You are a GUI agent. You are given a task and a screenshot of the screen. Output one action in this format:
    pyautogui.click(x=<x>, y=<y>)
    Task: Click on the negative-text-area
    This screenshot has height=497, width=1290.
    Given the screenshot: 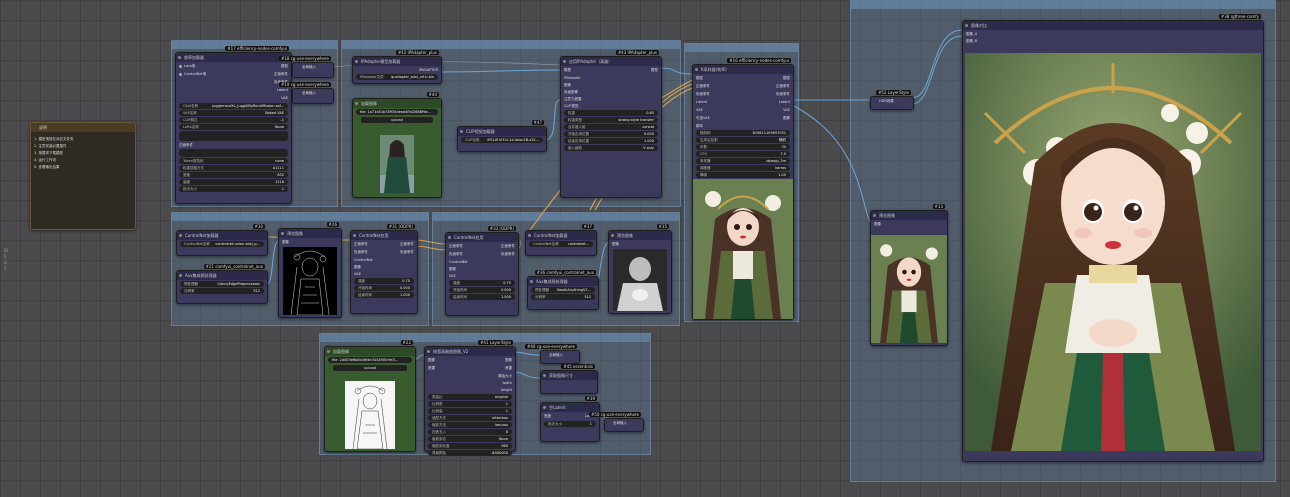 What is the action you would take?
    pyautogui.click(x=233, y=153)
    